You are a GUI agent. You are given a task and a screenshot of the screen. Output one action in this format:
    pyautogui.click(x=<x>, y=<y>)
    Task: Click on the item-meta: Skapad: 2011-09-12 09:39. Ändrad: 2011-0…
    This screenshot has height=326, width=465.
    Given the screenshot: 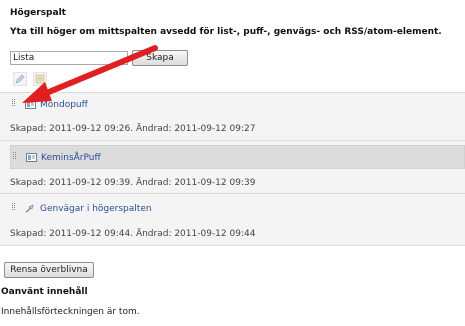 What is the action you would take?
    pyautogui.click(x=133, y=183)
    